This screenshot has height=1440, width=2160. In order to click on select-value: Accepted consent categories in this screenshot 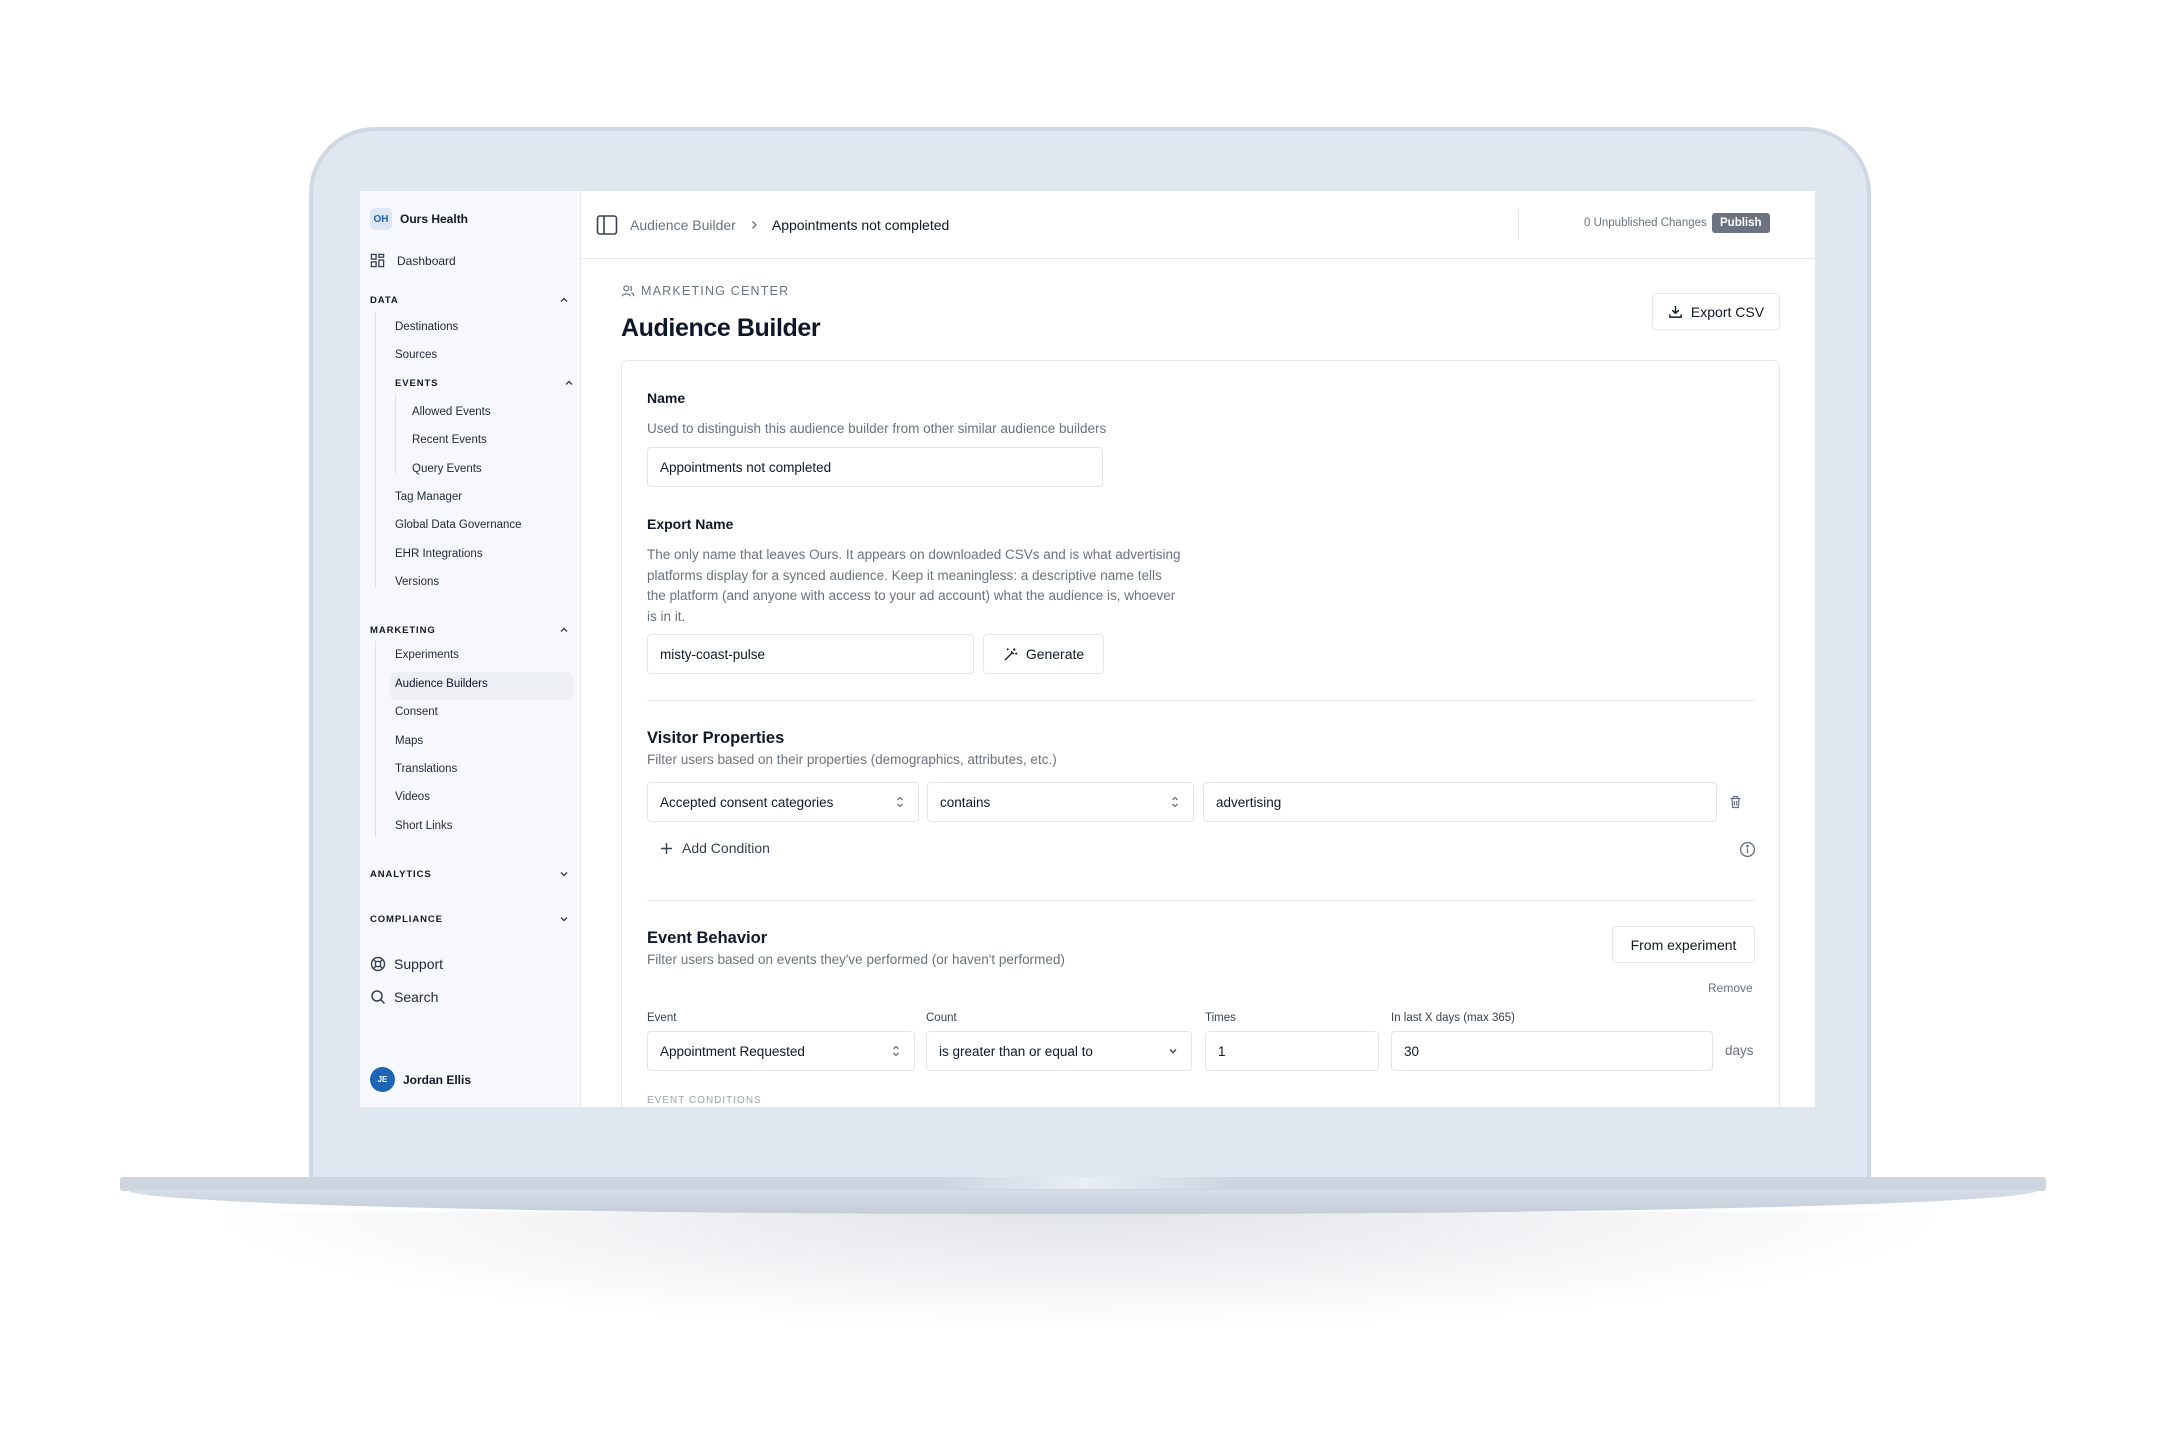, I will do `click(747, 802)`.